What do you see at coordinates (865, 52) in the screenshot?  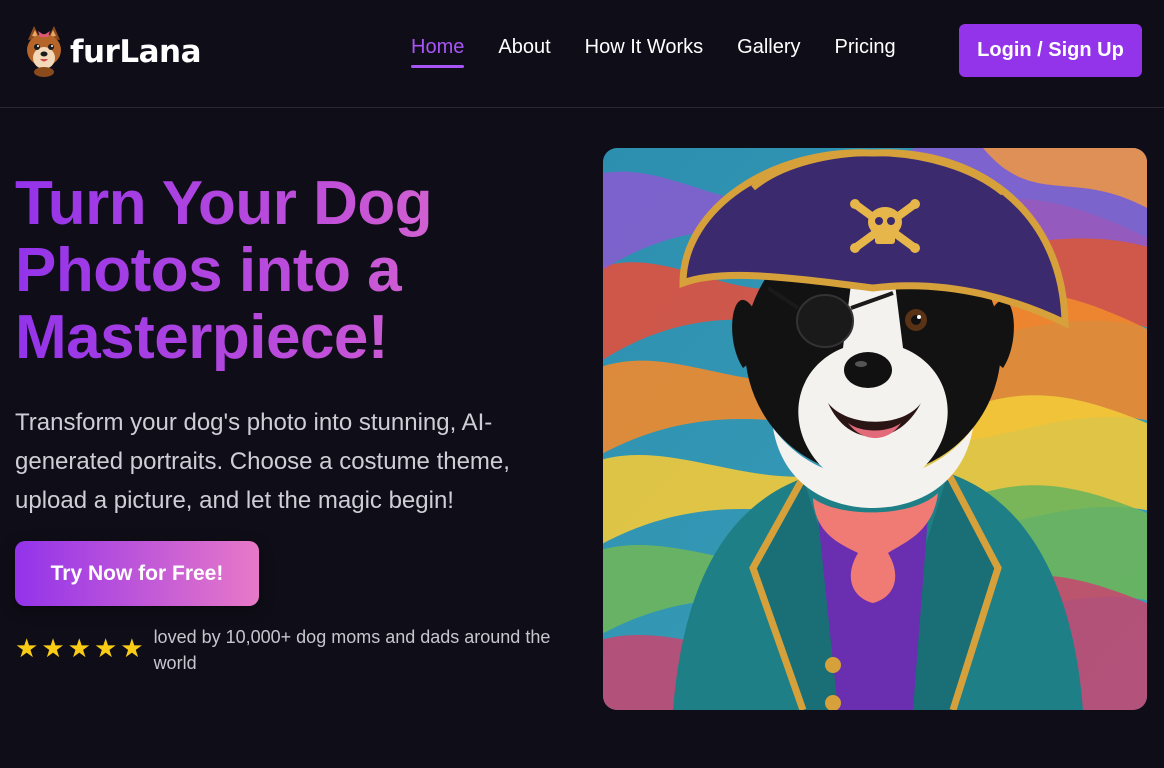 I see `nav-item-pricing: Pricing` at bounding box center [865, 52].